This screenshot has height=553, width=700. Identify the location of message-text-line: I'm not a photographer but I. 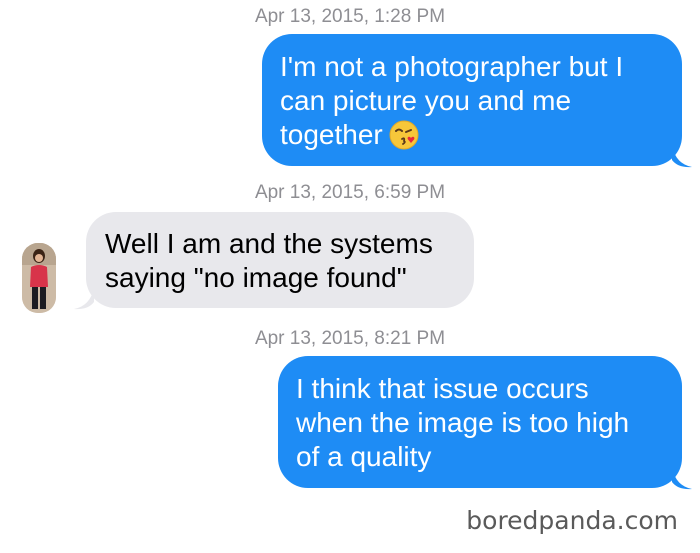
(452, 66).